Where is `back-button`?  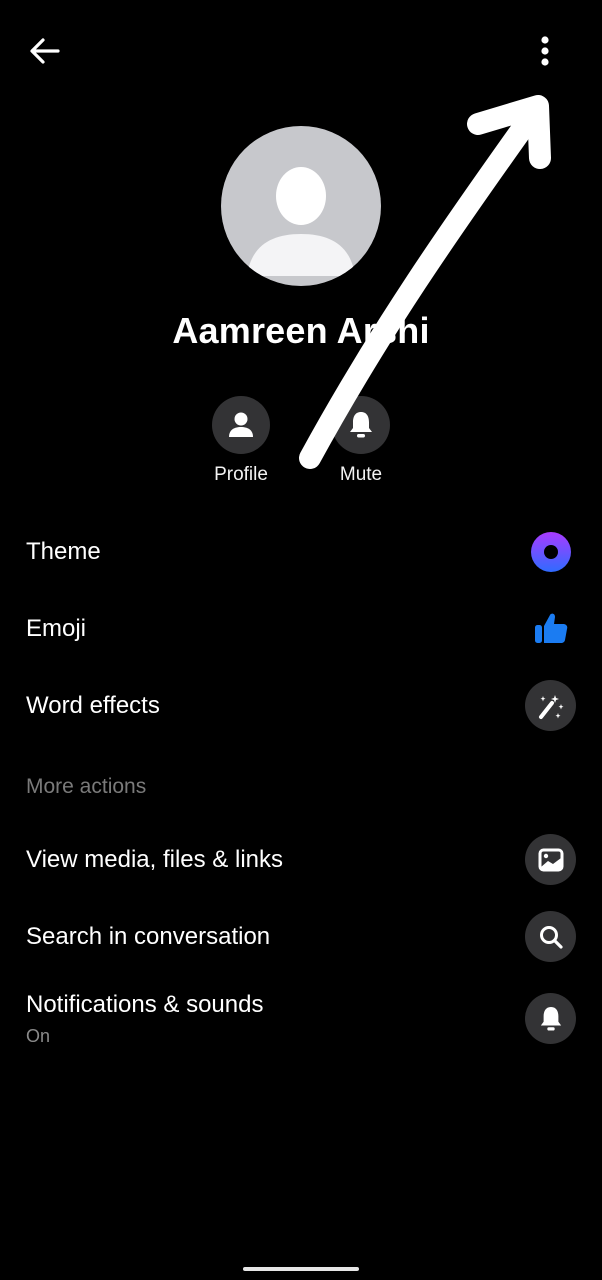 back-button is located at coordinates (45, 51).